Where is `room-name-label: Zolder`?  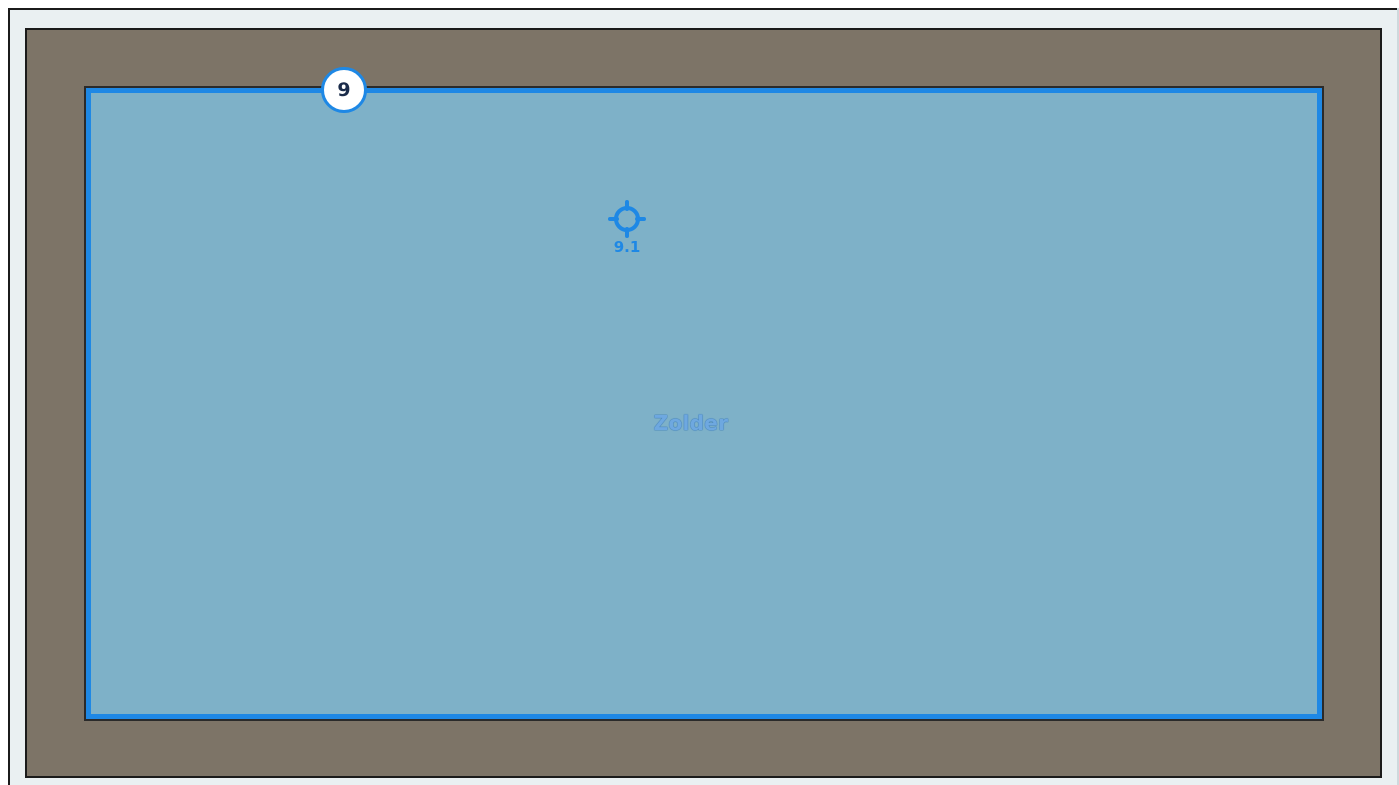 room-name-label: Zolder is located at coordinates (691, 423).